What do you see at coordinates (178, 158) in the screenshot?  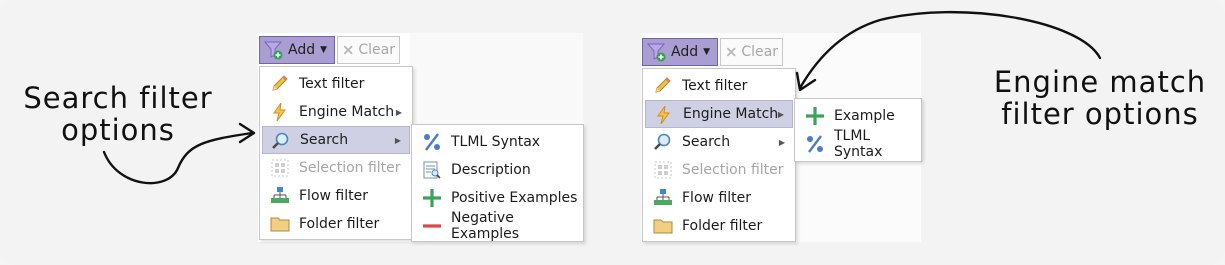 I see `left-annotation-arrow` at bounding box center [178, 158].